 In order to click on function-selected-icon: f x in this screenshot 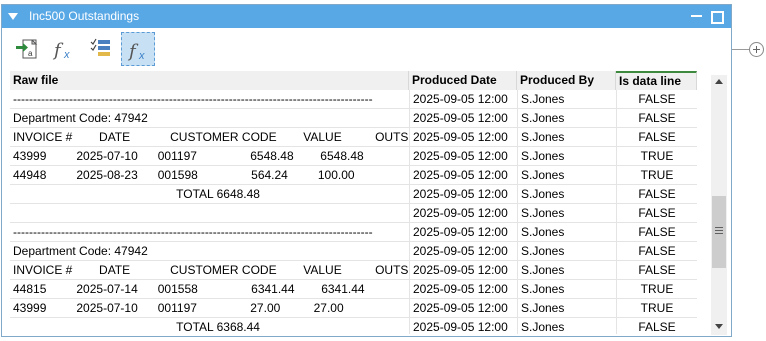, I will do `click(136, 51)`.